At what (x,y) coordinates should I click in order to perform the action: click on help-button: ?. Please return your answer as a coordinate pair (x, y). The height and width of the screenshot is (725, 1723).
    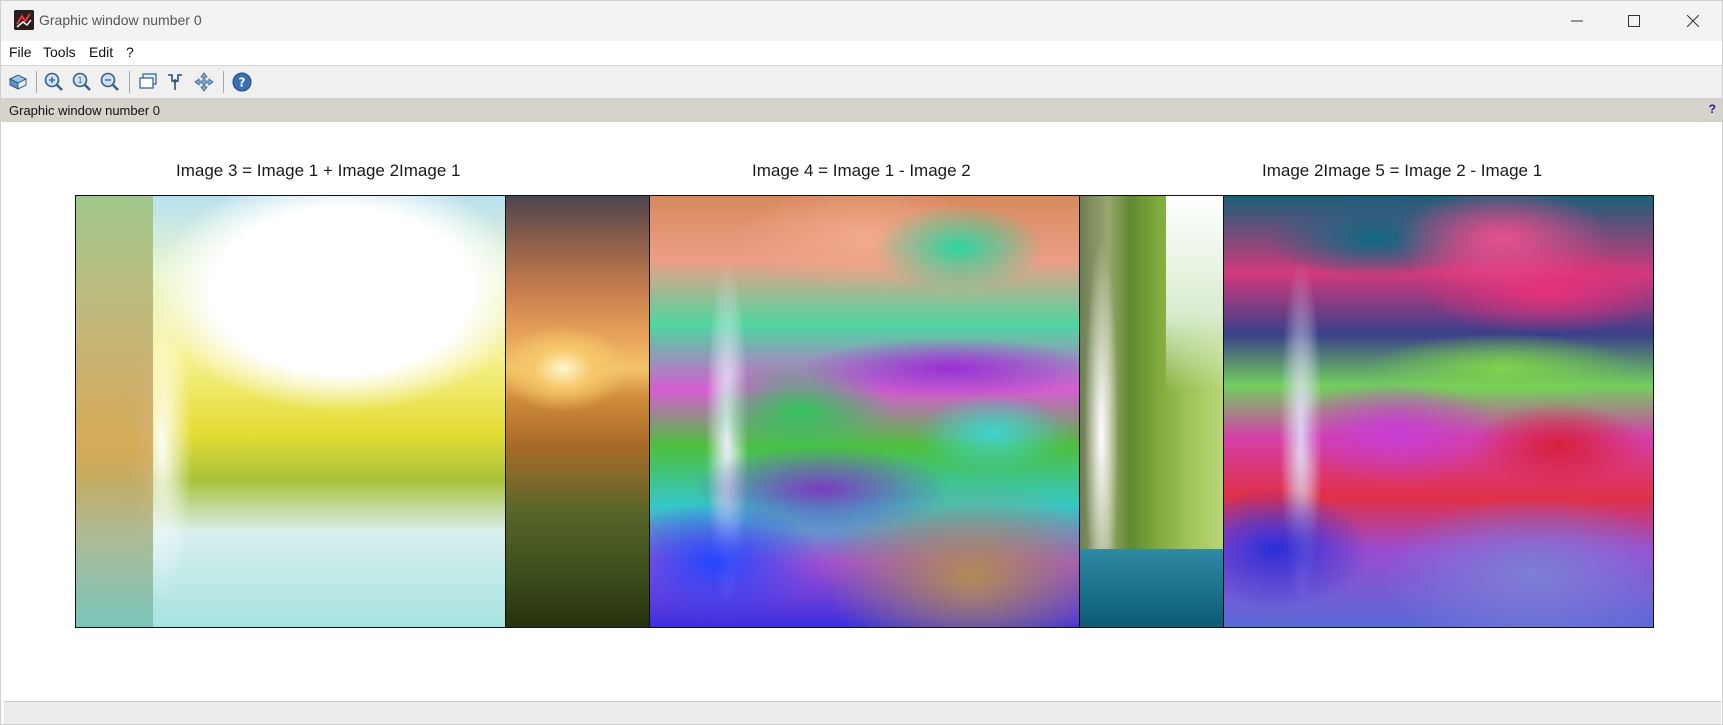
    Looking at the image, I should click on (242, 82).